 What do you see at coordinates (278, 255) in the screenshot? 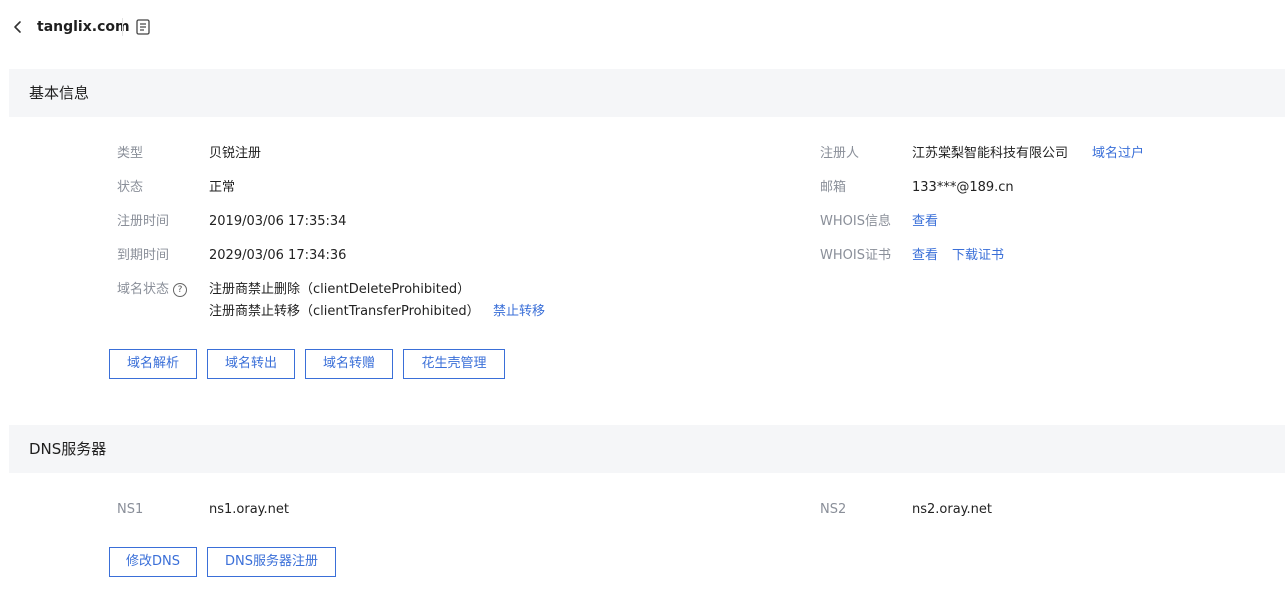
I see `expiry-time-value: 2029/03/06 17:34:36` at bounding box center [278, 255].